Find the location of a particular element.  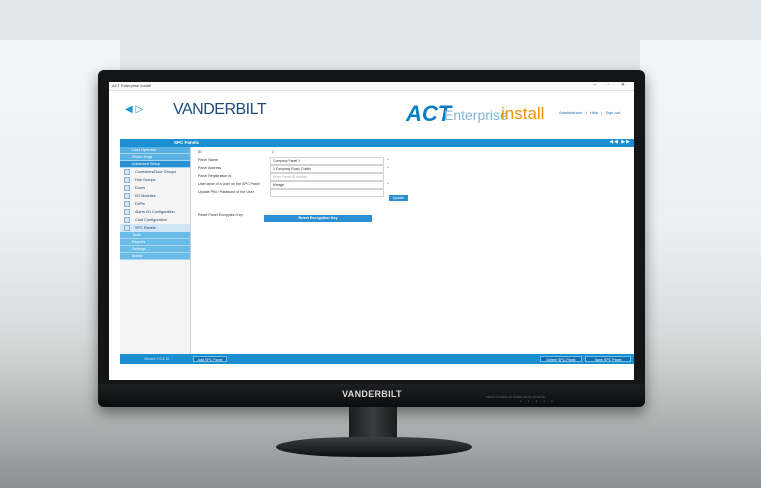

panel-name-input: Company Panel 1 is located at coordinates (327, 161).